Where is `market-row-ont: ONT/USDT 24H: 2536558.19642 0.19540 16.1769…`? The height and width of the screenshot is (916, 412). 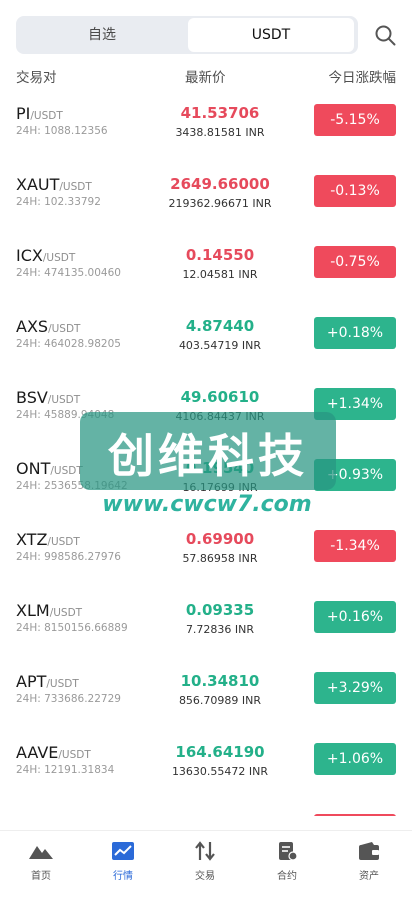
market-row-ont: ONT/USDT 24H: 2536558.19642 0.19540 16.1769… is located at coordinates (206, 476).